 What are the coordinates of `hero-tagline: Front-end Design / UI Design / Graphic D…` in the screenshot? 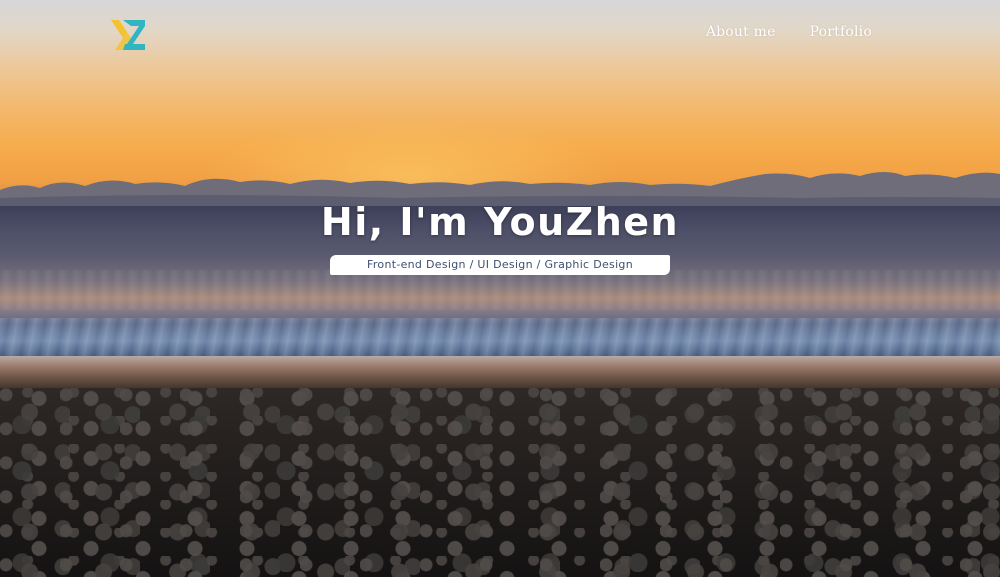 It's located at (500, 265).